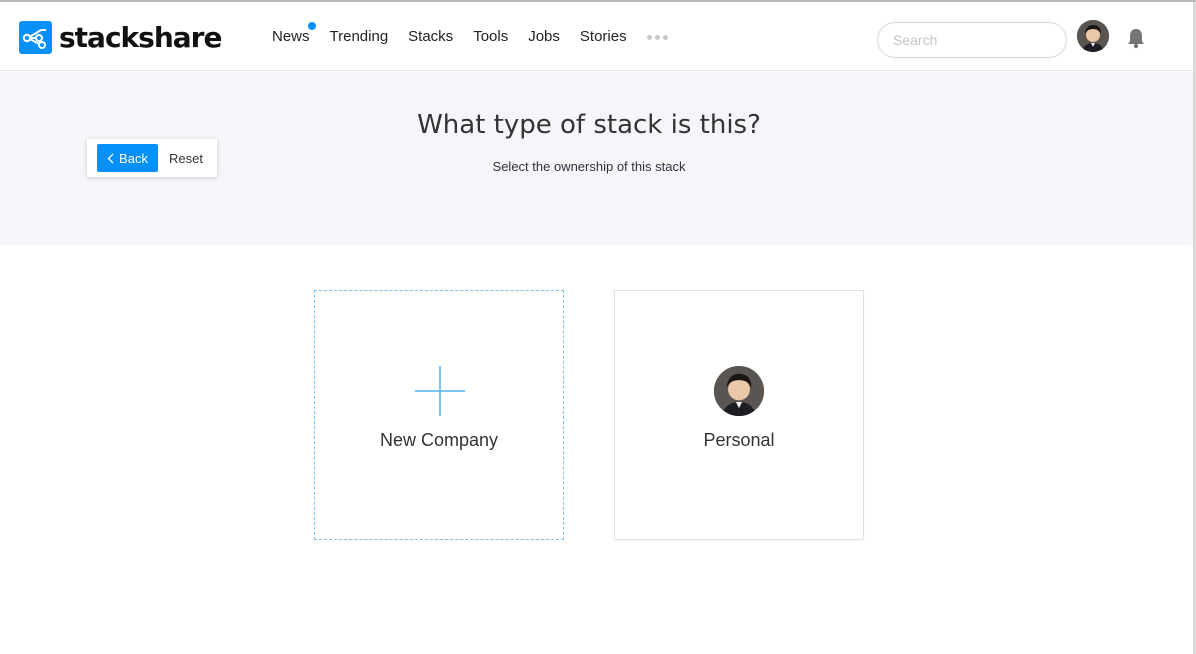 The height and width of the screenshot is (654, 1196). I want to click on page-title: What type of stack is this?, so click(589, 125).